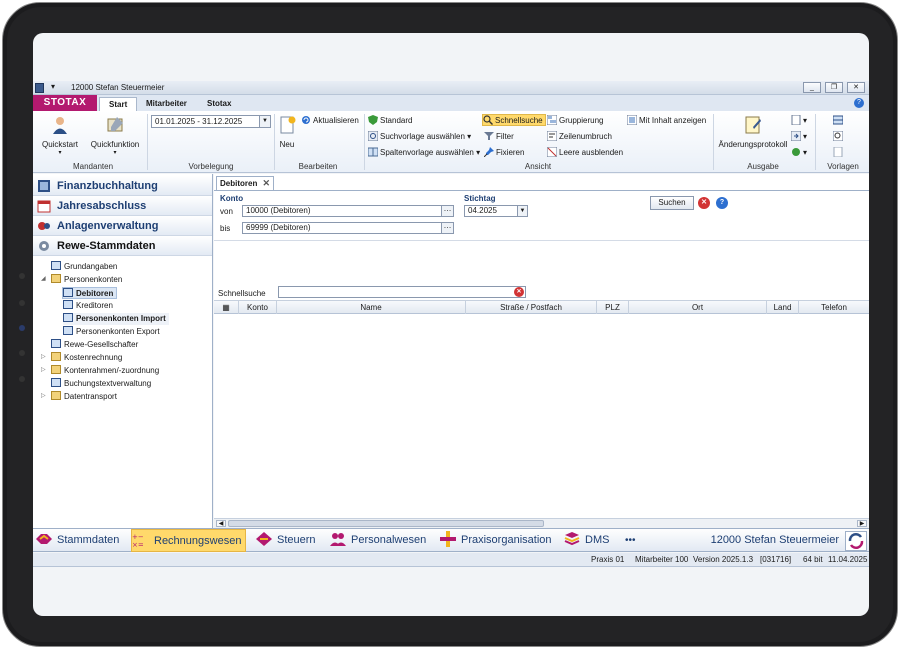 This screenshot has height=649, width=900. Describe the element at coordinates (122, 186) in the screenshot. I see `section-finanzbuchhaltung: Finanzbuchhaltung` at that location.